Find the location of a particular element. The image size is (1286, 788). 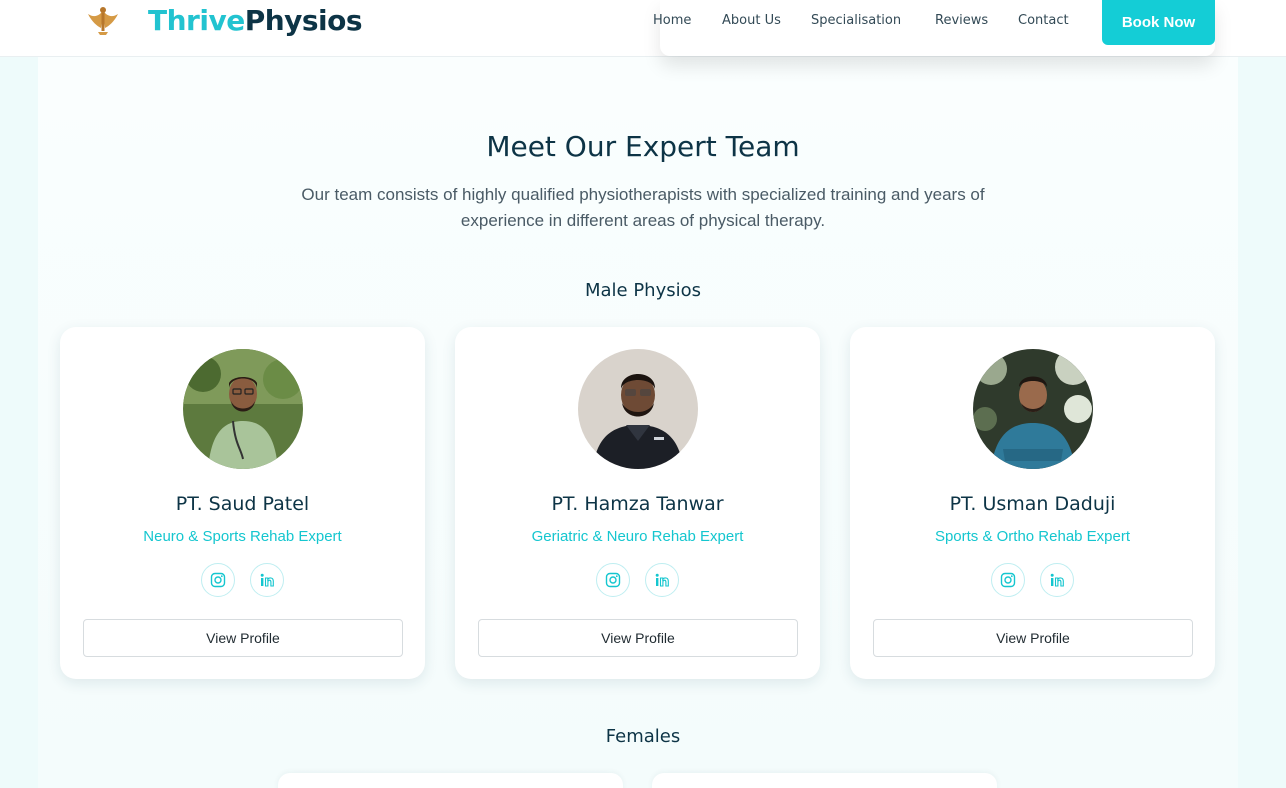

nav-contact: Contact is located at coordinates (1043, 20).